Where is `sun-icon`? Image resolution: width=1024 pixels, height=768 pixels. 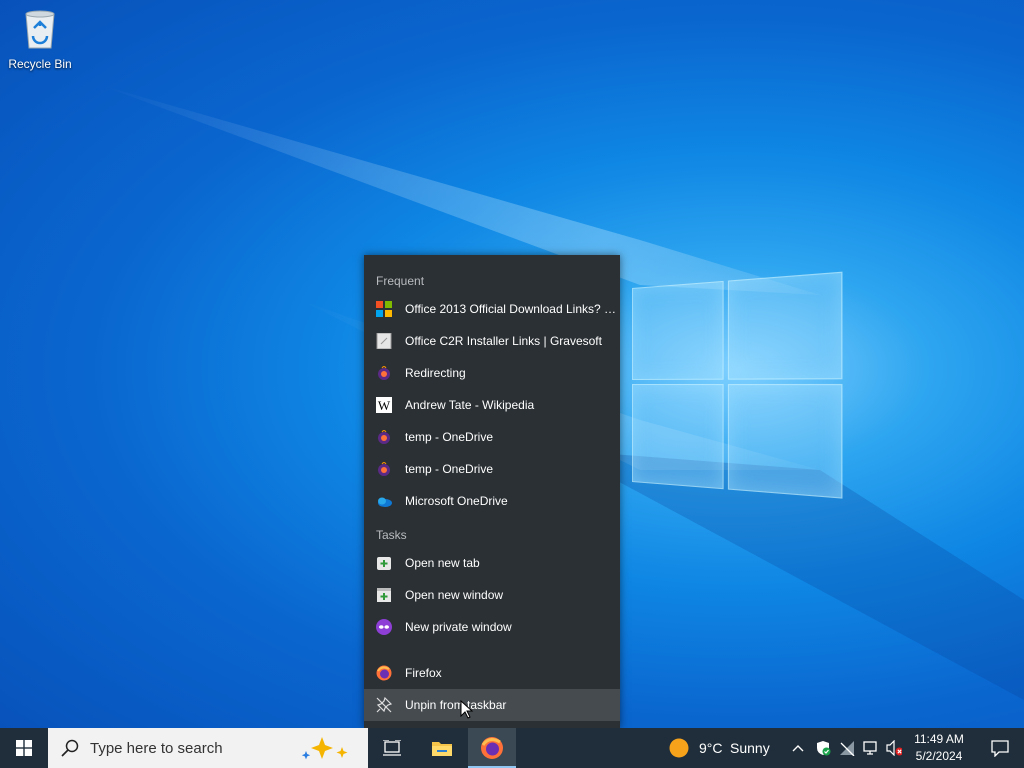
sun-icon is located at coordinates (679, 748).